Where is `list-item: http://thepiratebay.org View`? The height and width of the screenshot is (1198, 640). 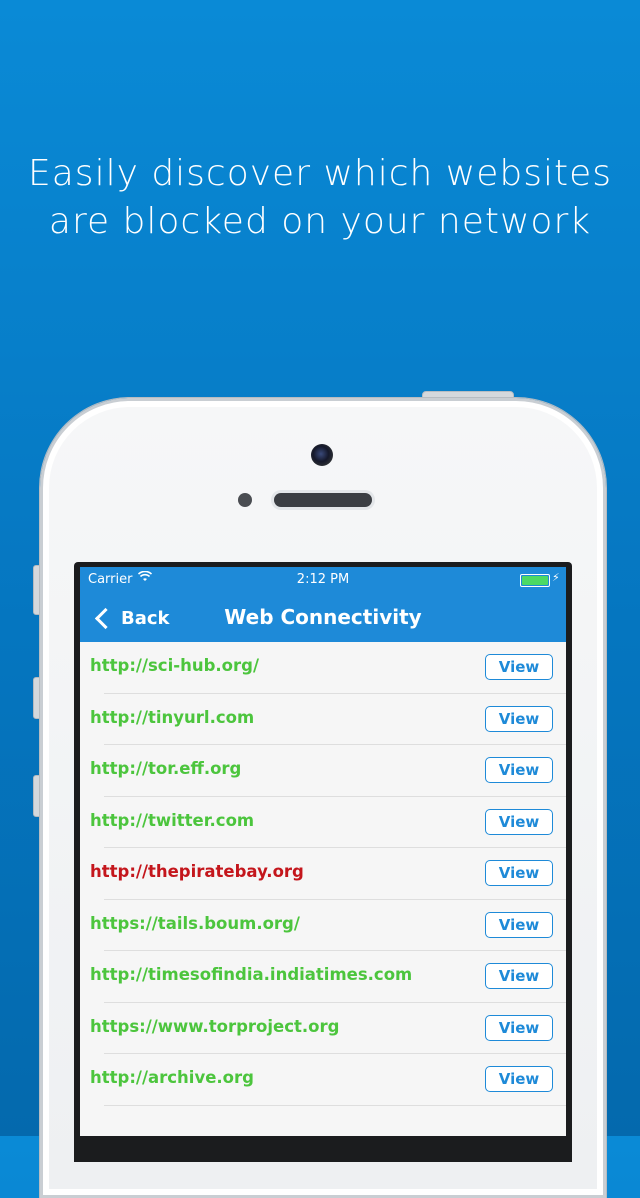 list-item: http://thepiratebay.org View is located at coordinates (323, 874).